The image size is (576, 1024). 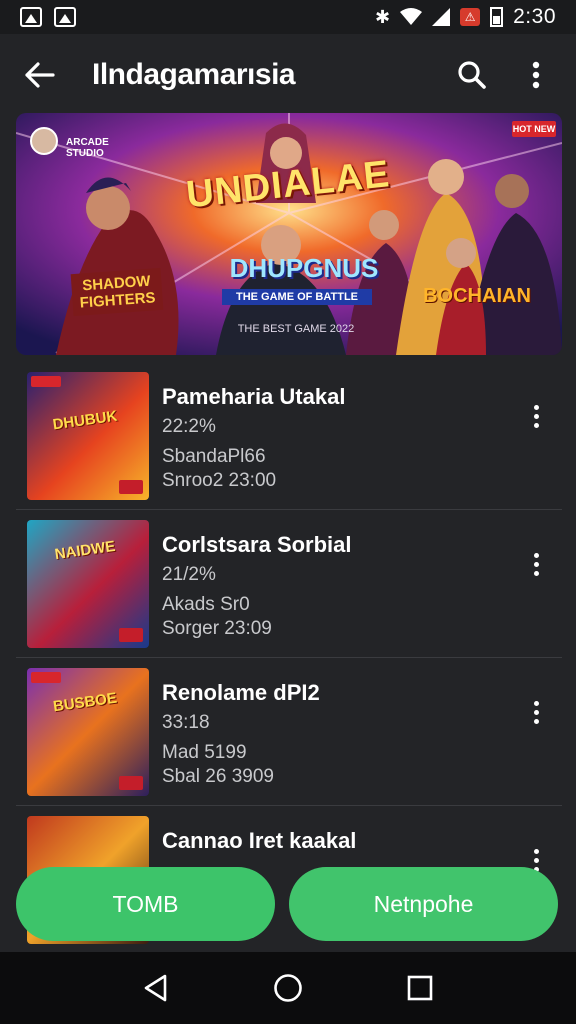 I want to click on game-meta-2: SbandaPl66, so click(x=214, y=456).